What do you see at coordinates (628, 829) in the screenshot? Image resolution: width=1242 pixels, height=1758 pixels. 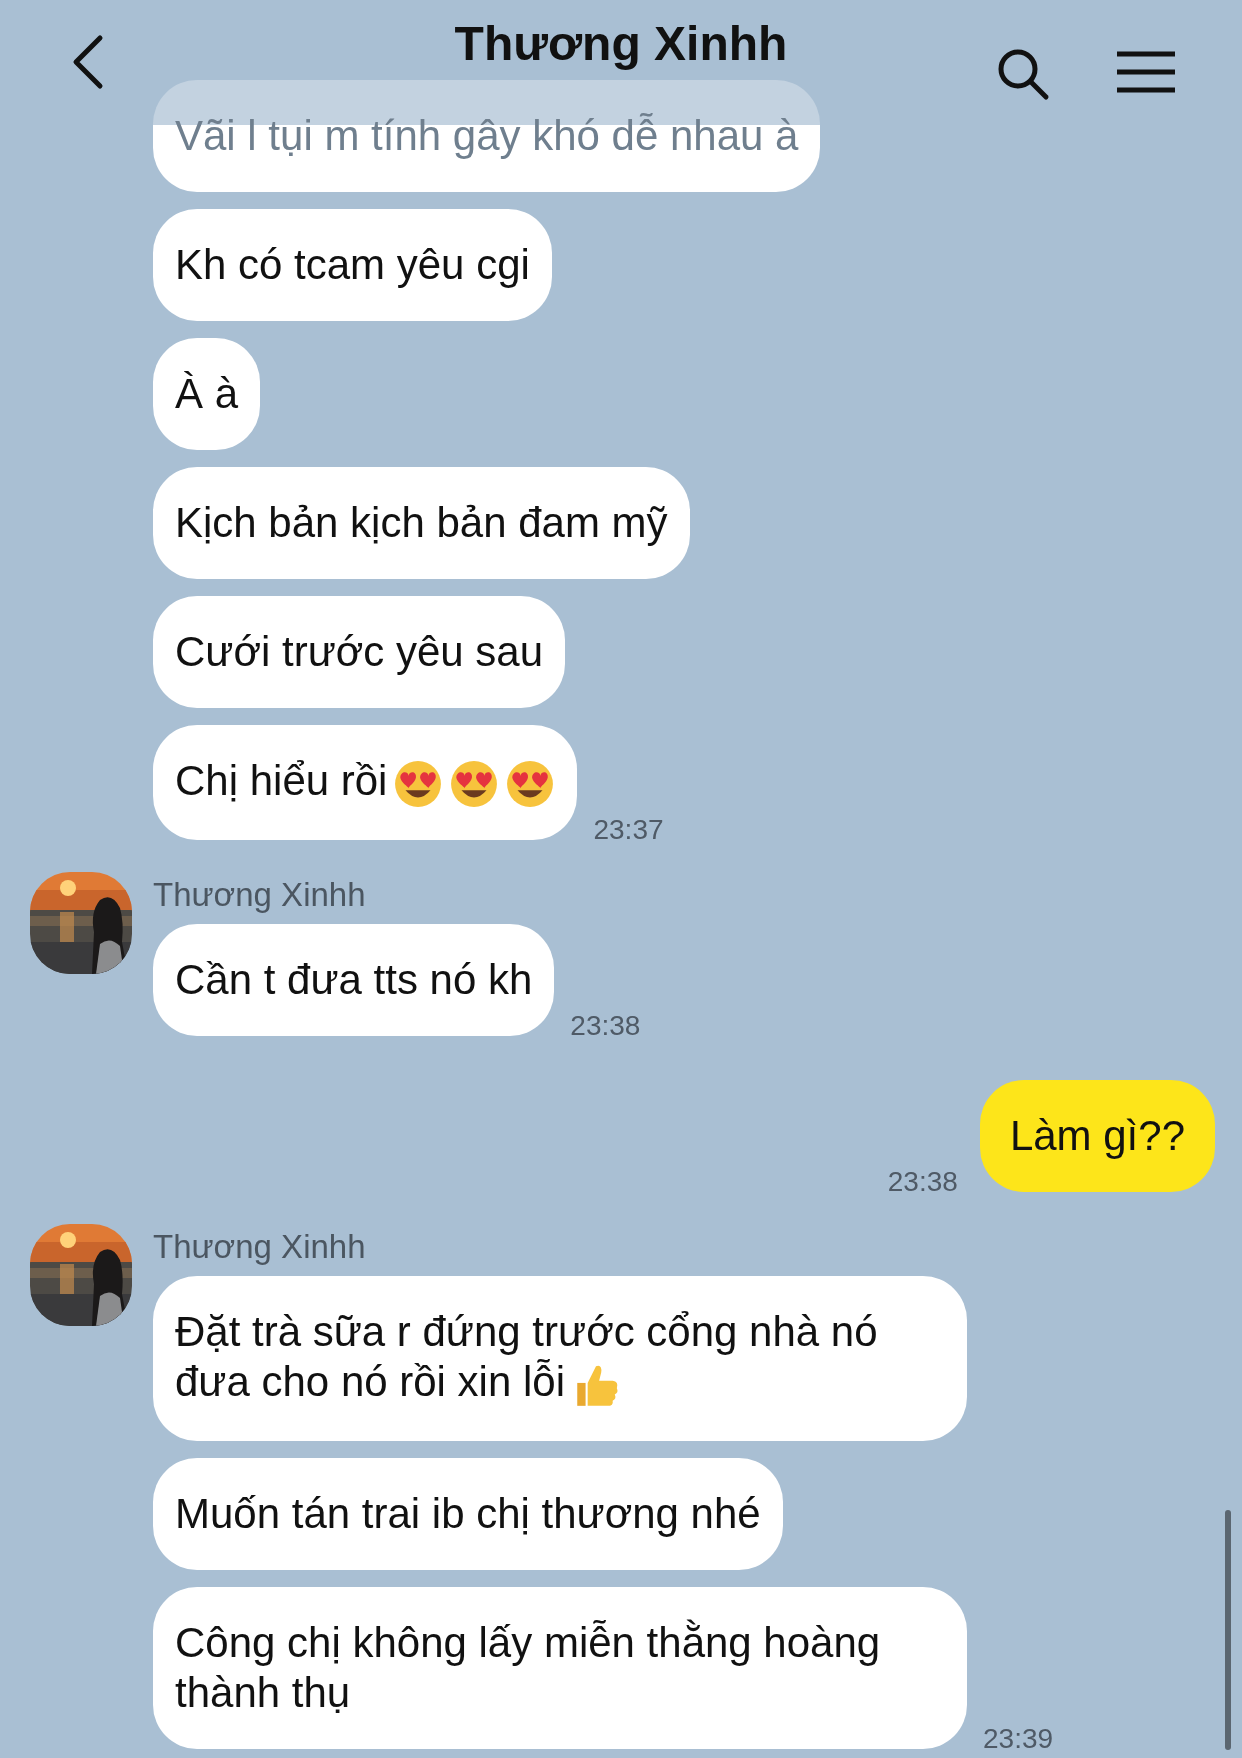 I see `message-time: 23:37` at bounding box center [628, 829].